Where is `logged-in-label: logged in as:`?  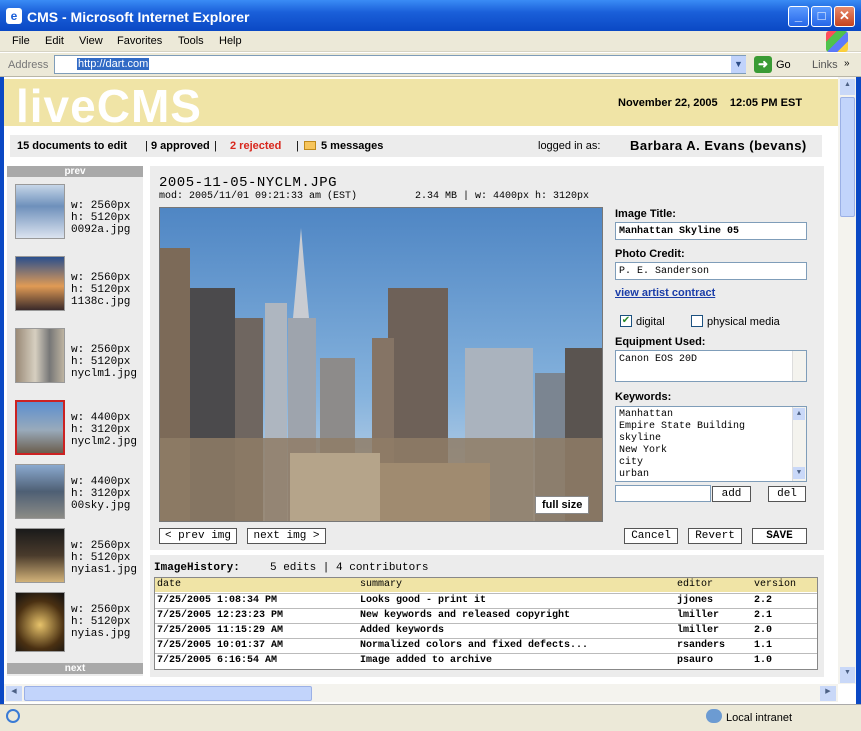
logged-in-label: logged in as: is located at coordinates (569, 146).